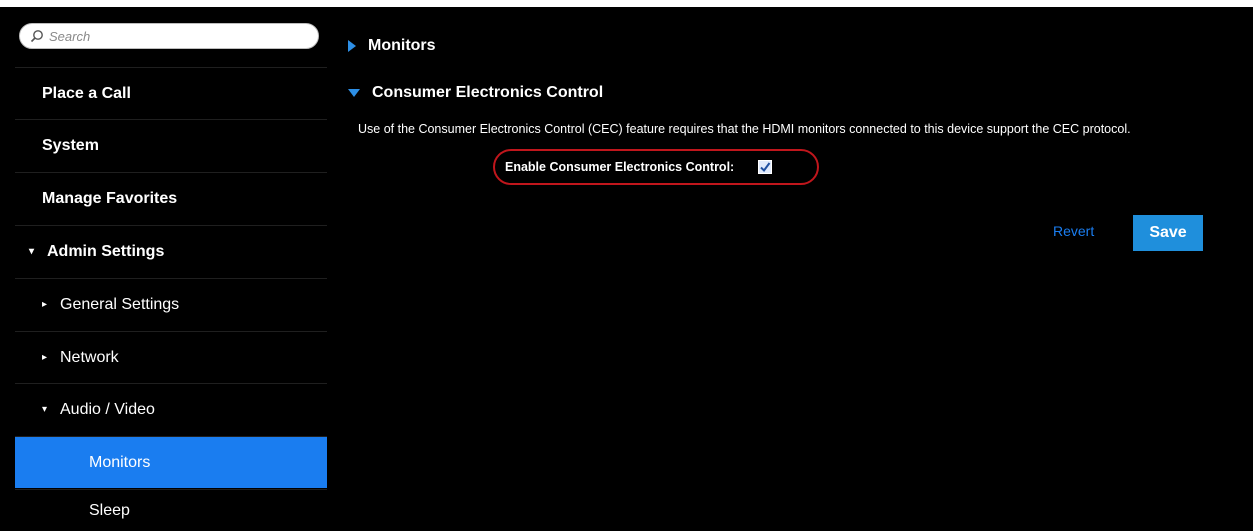 Image resolution: width=1253 pixels, height=531 pixels. I want to click on sidebar-item-audio-video: ▾ Audio / Video, so click(171, 409).